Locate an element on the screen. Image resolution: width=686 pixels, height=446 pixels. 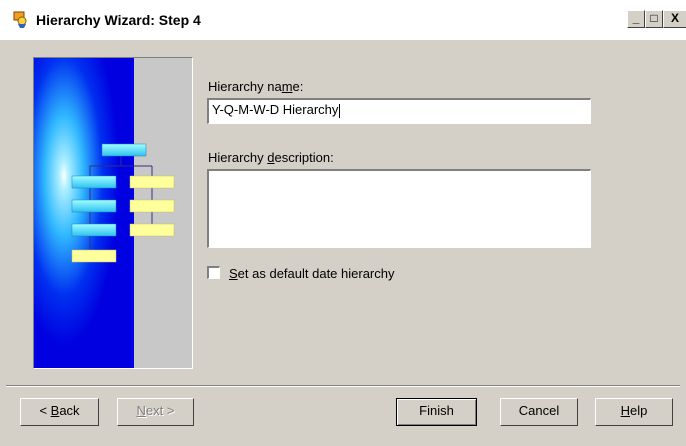
title-bar: Hierarchy Wizard: Step 4 _ □ X is located at coordinates (343, 20).